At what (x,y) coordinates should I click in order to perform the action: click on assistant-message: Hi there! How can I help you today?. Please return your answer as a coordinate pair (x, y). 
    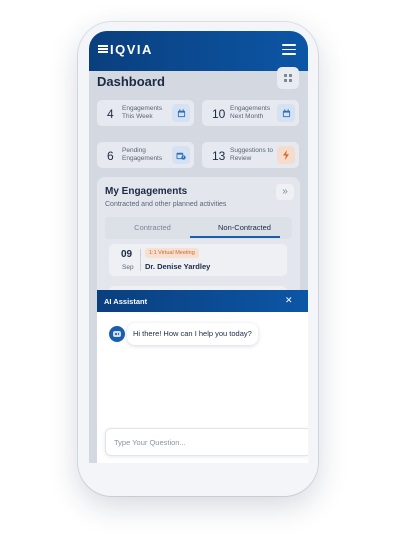
    Looking at the image, I should click on (192, 334).